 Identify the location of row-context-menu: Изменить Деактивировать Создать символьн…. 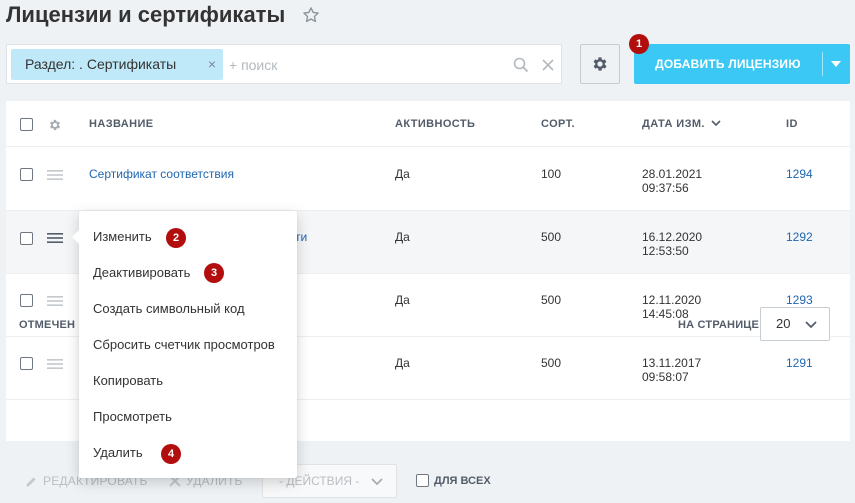
(184, 344).